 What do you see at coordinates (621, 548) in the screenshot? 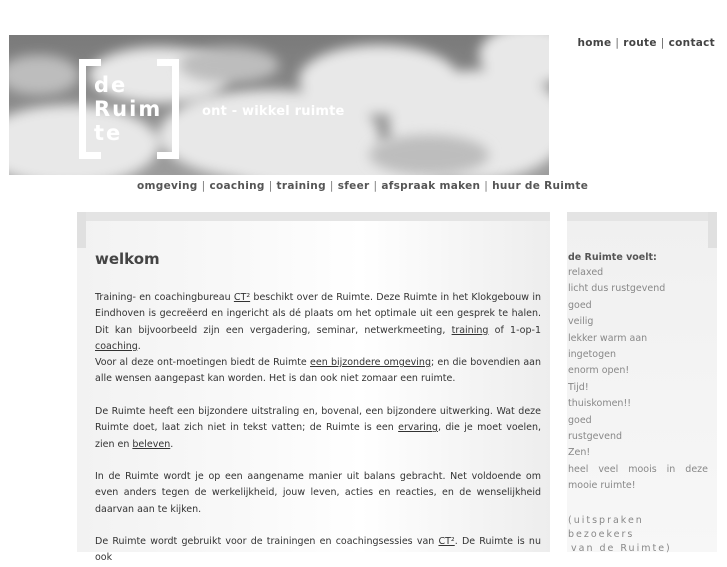
I see `footnote-line: van de Ruimte)` at bounding box center [621, 548].